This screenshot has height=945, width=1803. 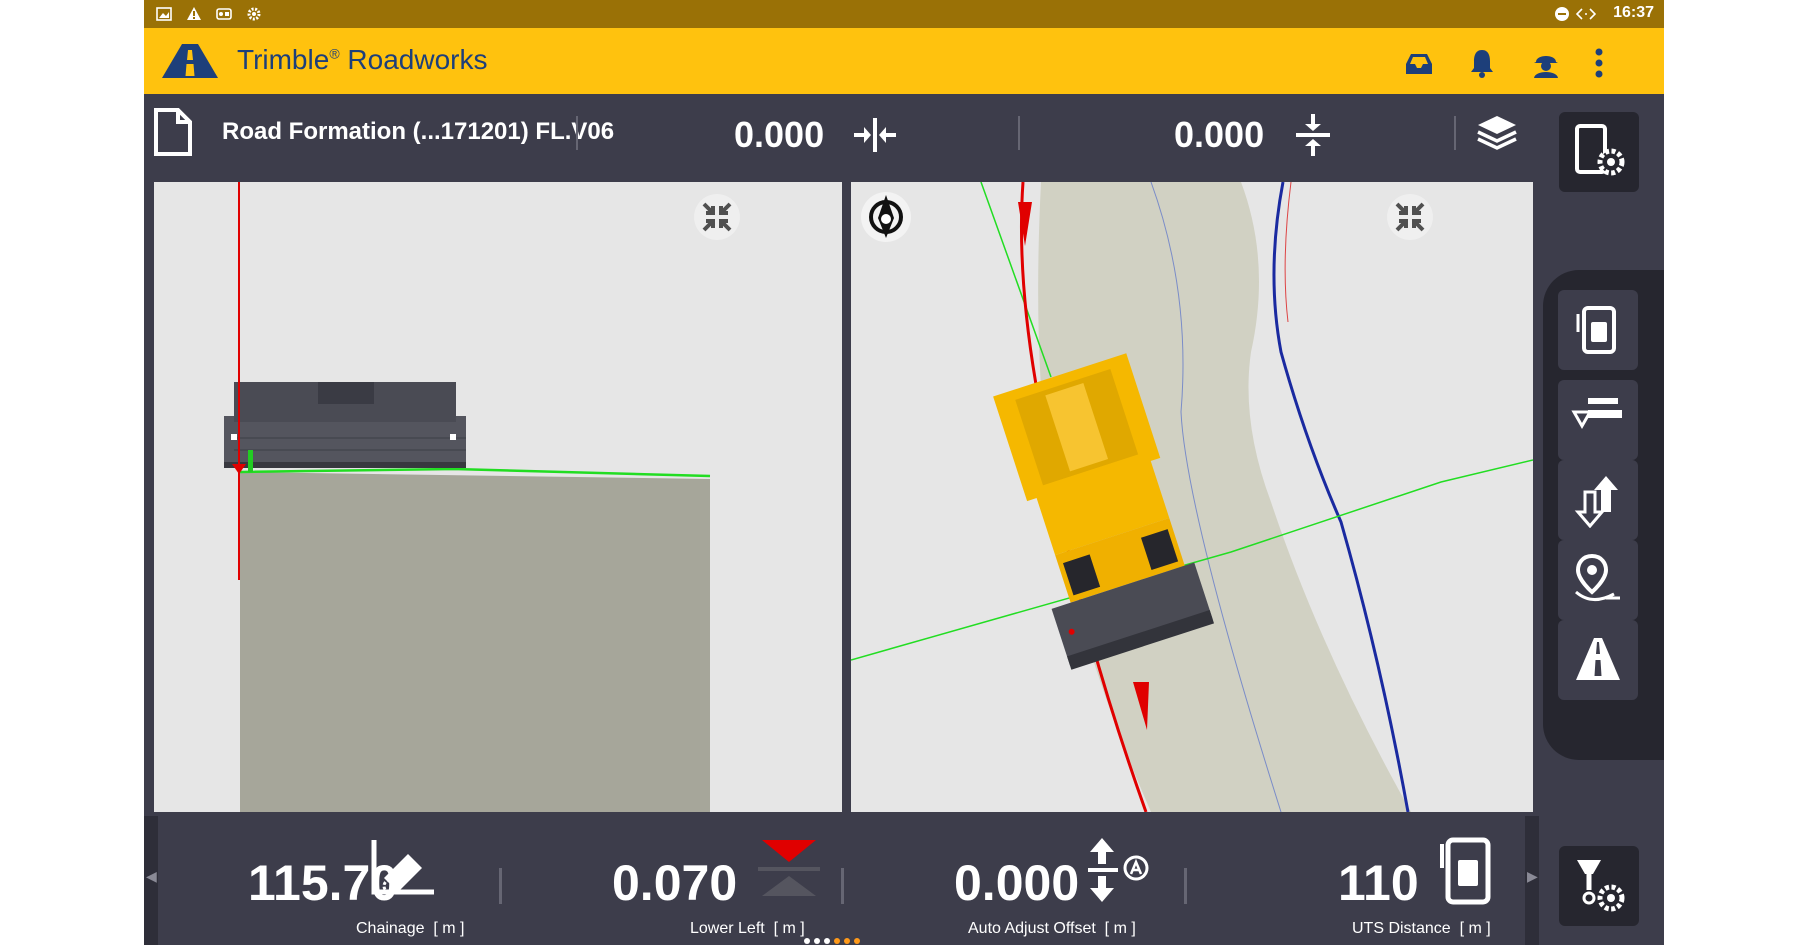 I want to click on document-icon, so click(x=173, y=132).